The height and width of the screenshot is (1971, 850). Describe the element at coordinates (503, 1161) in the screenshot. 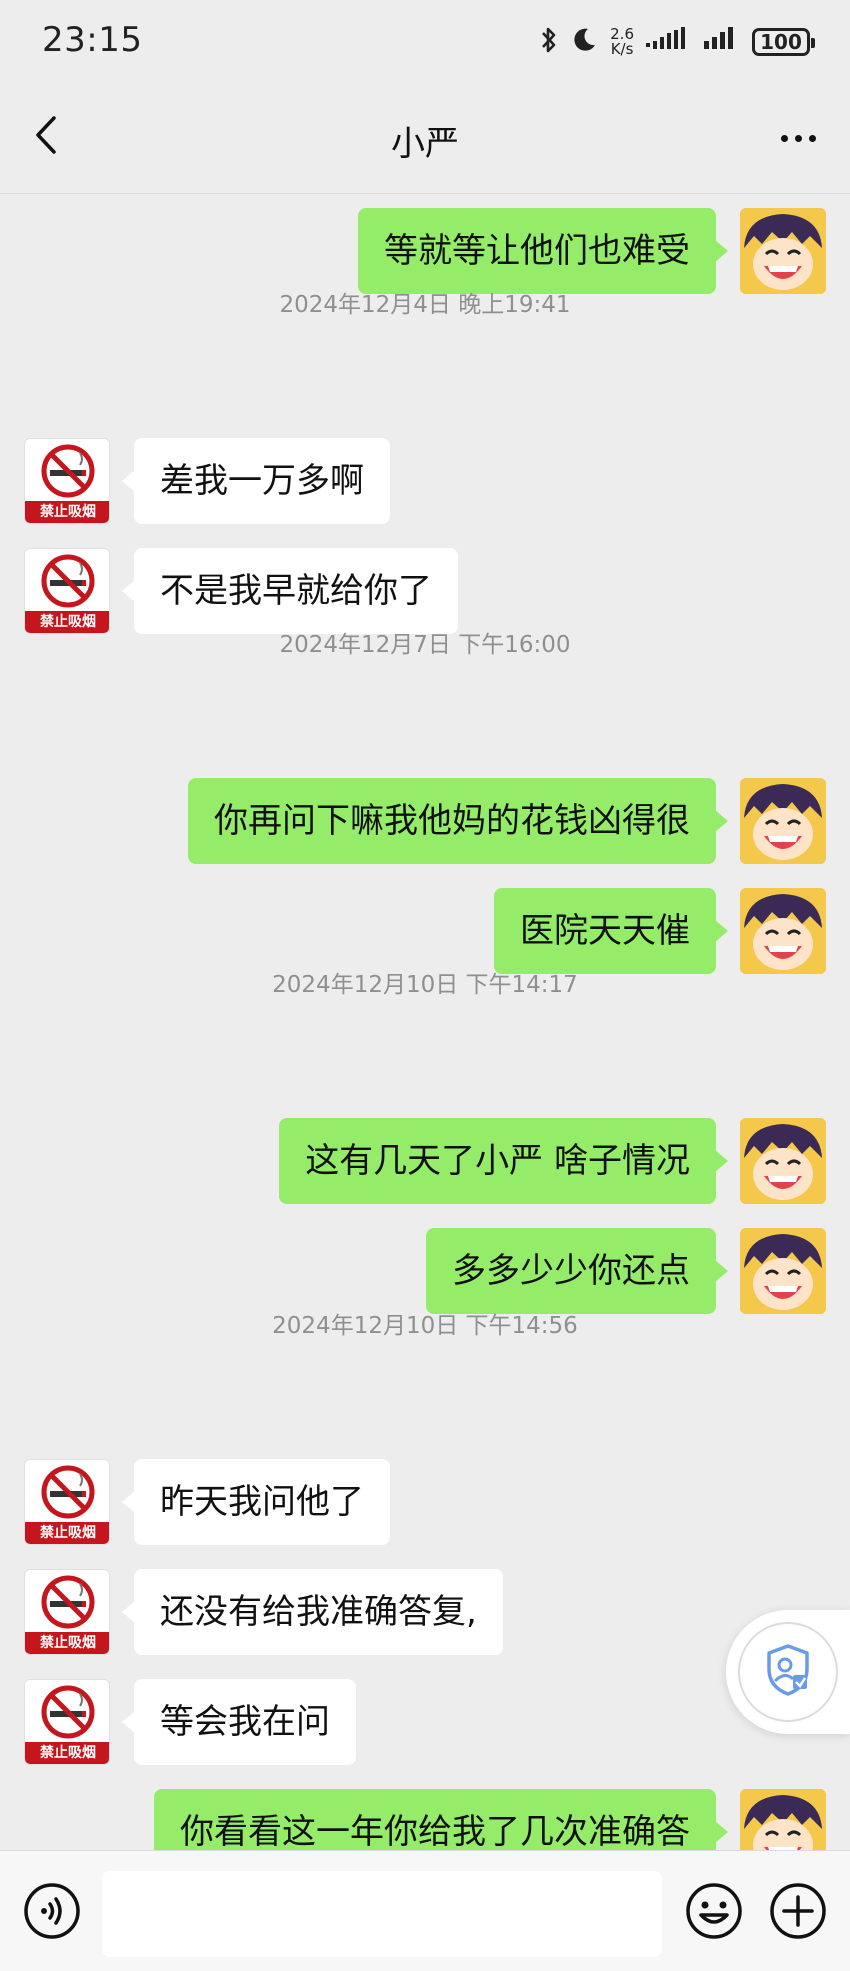

I see `message-bubble-self: 这有几天了小严 啥子情况` at that location.